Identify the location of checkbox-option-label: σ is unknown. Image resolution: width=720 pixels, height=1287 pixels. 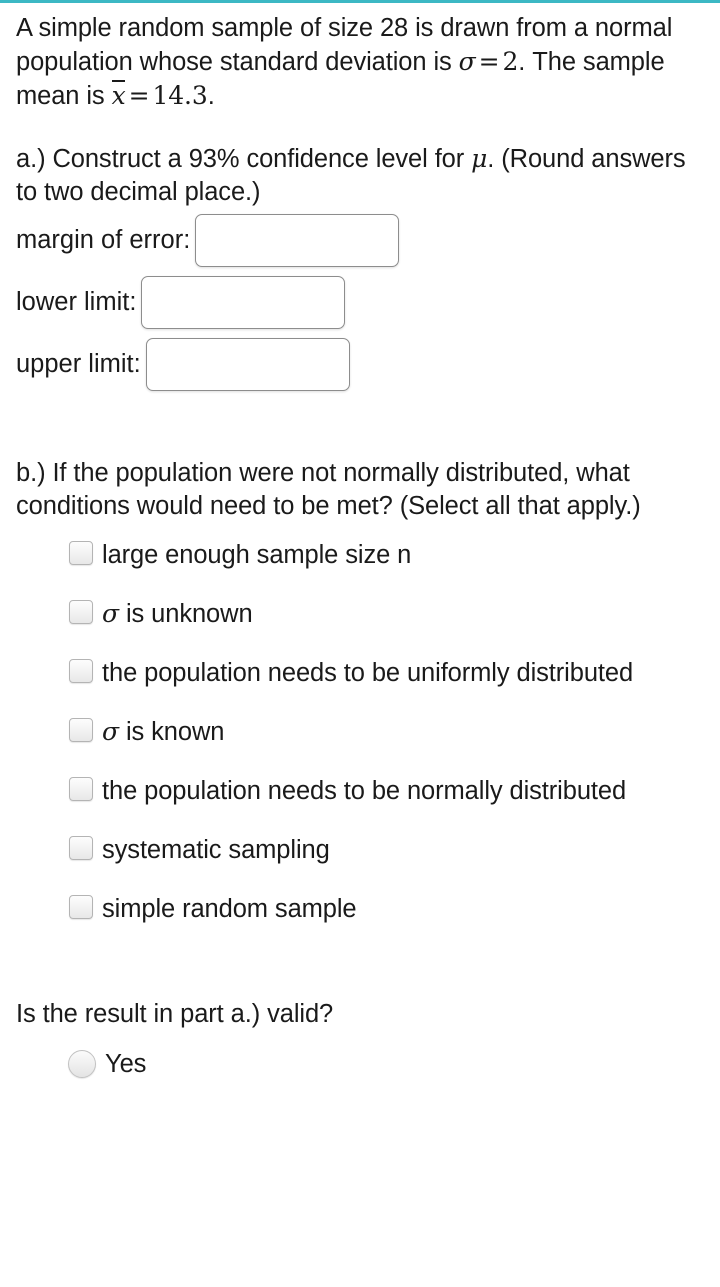
(177, 614).